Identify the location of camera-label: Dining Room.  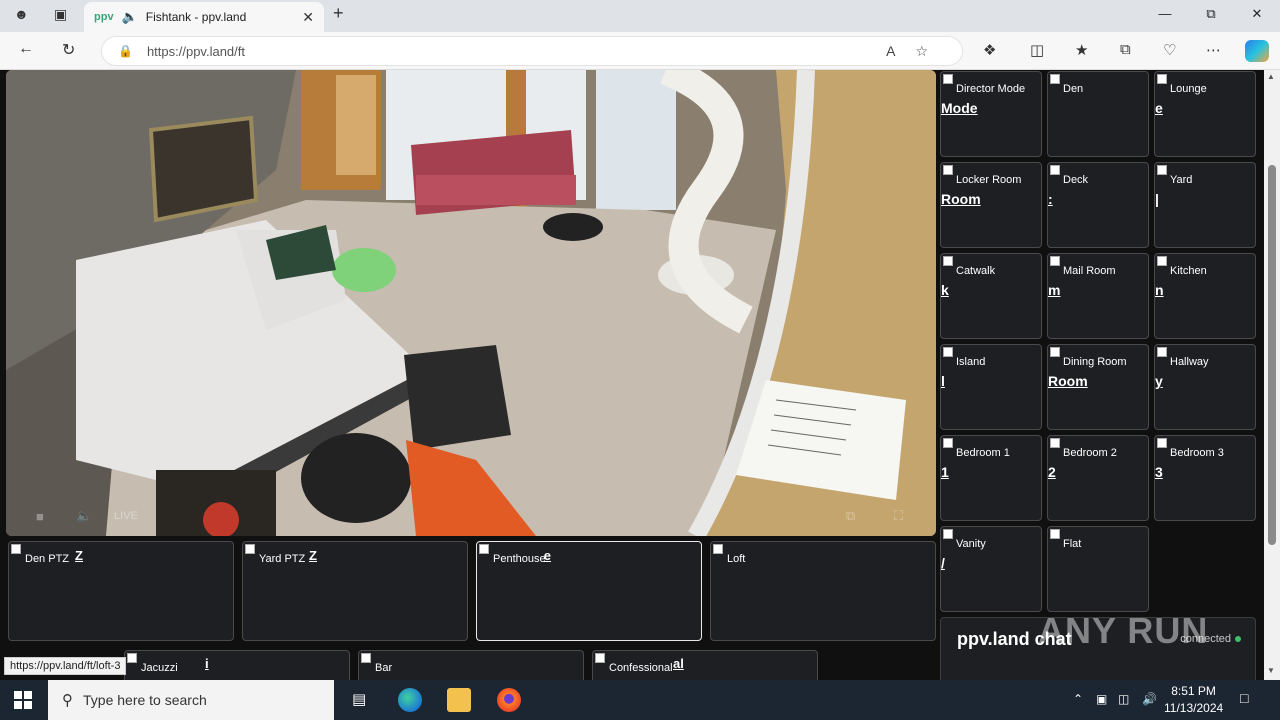
(1095, 362).